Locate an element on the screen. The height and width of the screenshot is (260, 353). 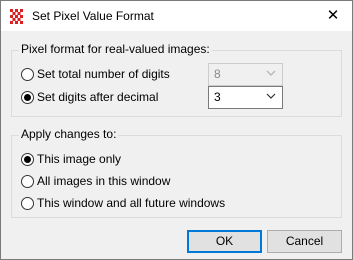
ok-button: OK is located at coordinates (224, 241).